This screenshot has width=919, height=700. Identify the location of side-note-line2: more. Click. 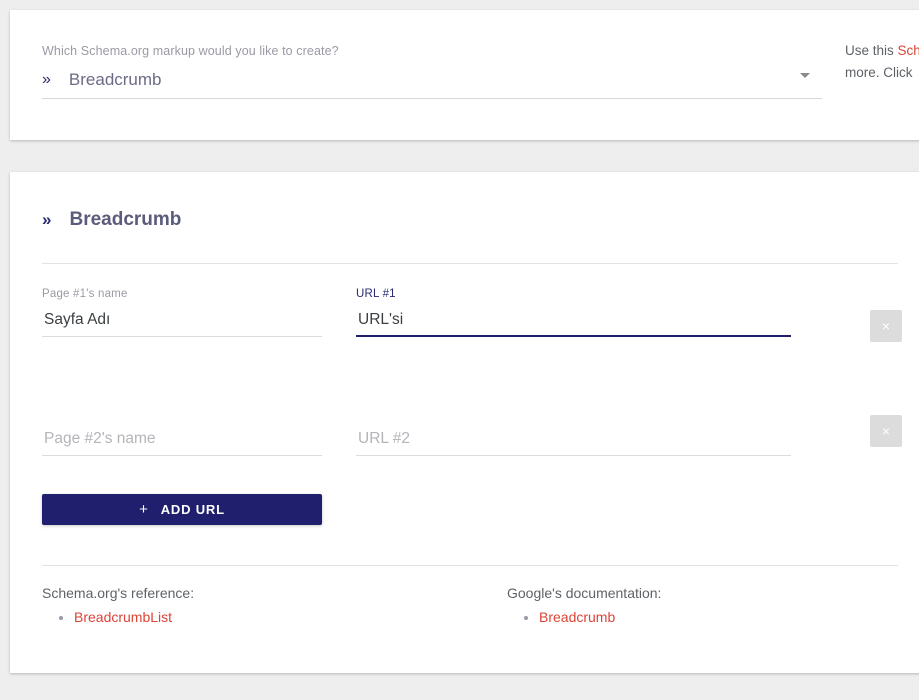
(879, 72).